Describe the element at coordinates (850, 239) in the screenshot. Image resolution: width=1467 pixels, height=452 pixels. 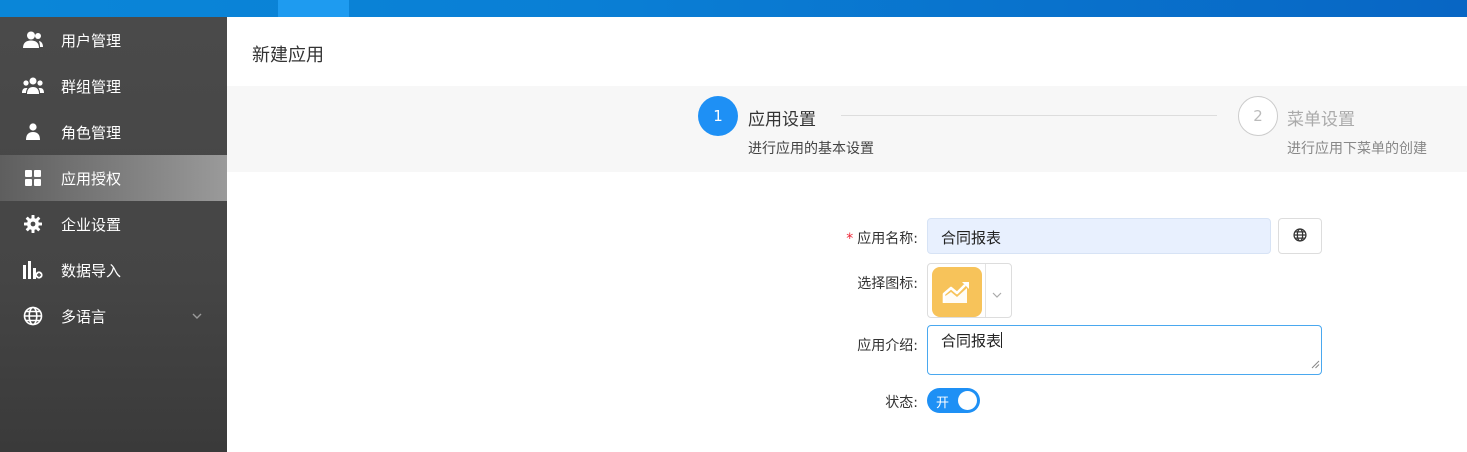
I see `required-mark: *` at that location.